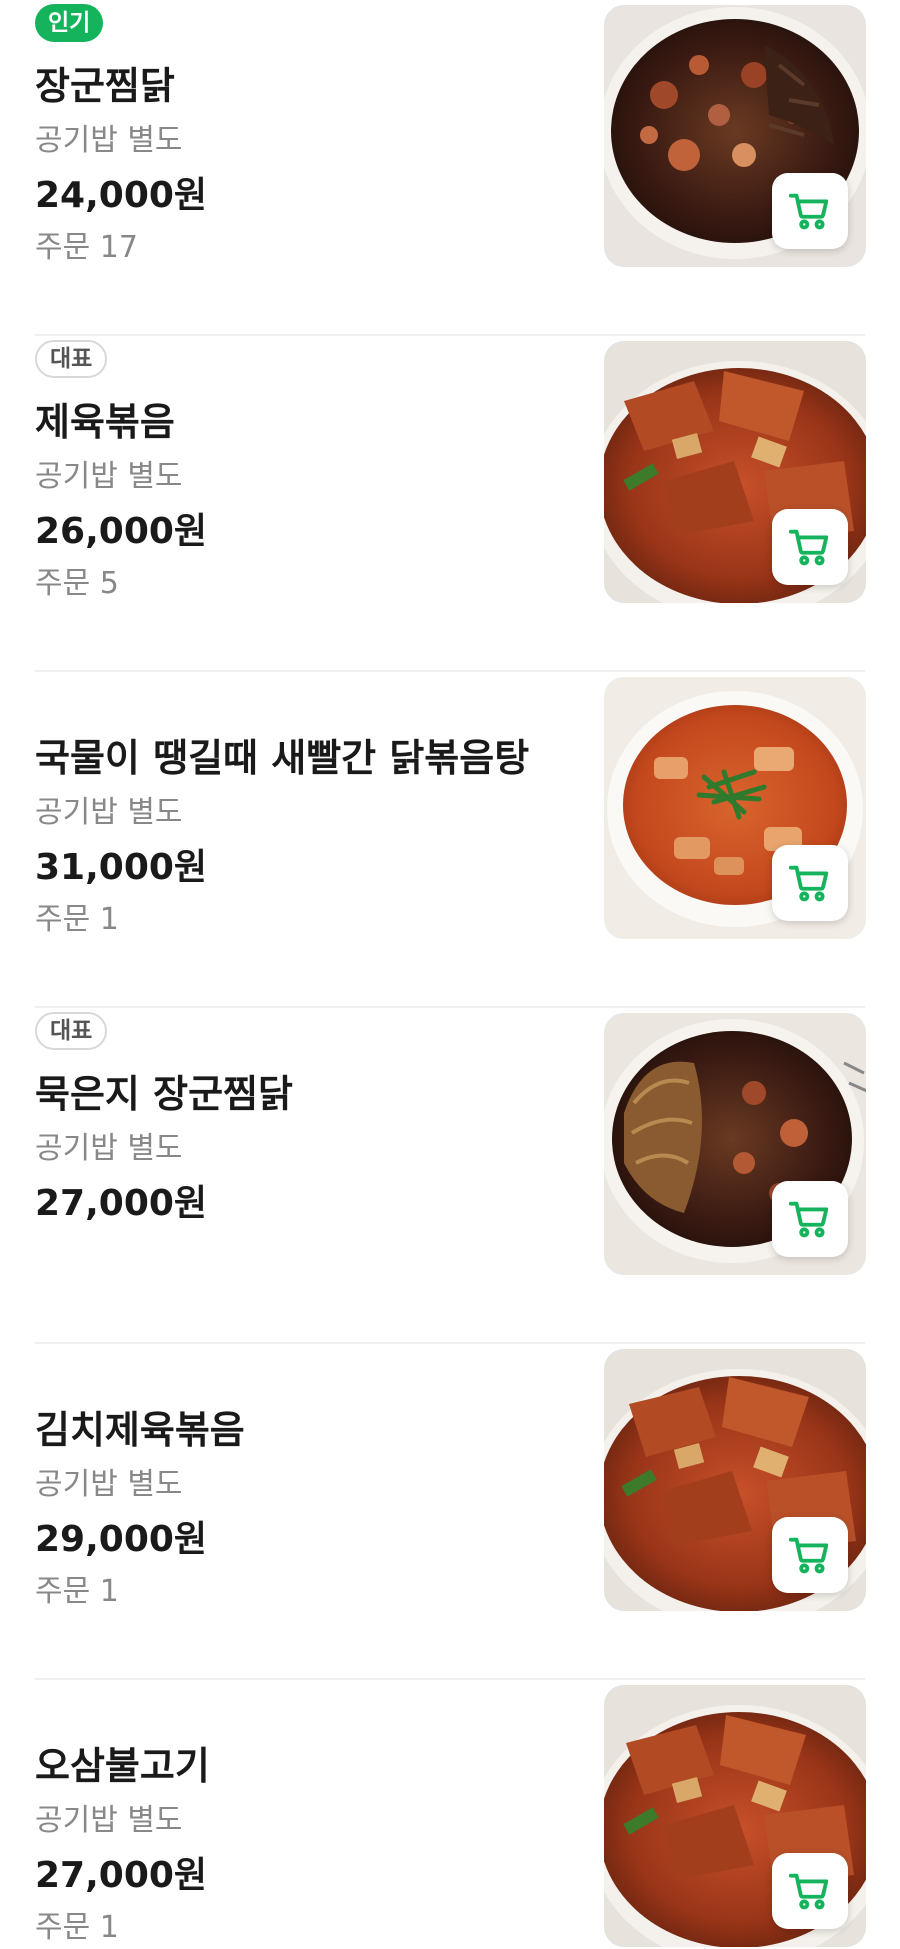 The image size is (900, 1949). I want to click on menu-item-name: 국물이 땡길때 새빨간 닭볶음탕, so click(282, 758).